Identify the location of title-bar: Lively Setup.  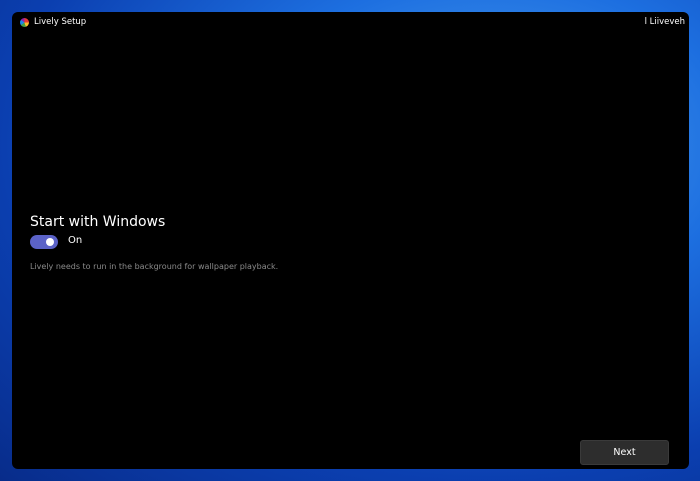
(53, 22).